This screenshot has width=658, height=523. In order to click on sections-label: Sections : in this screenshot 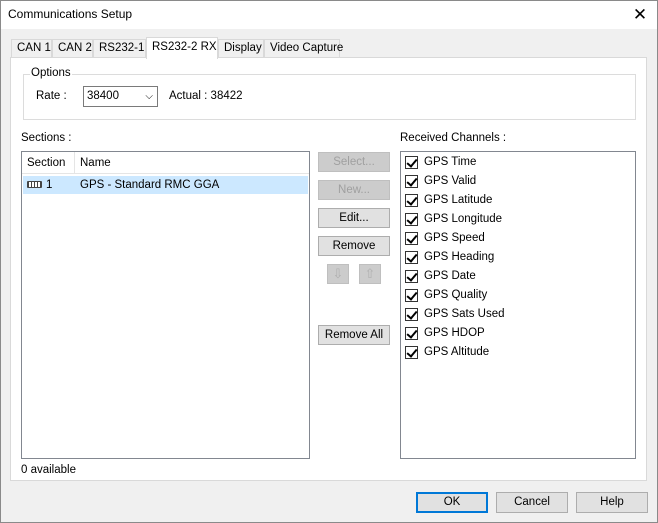, I will do `click(46, 138)`.